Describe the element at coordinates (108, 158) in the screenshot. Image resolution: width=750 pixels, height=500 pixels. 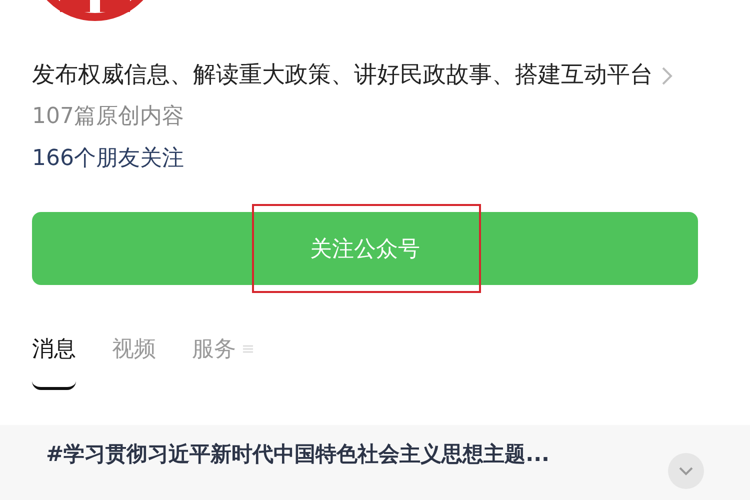
I see `friends-following: 166个朋友关注` at that location.